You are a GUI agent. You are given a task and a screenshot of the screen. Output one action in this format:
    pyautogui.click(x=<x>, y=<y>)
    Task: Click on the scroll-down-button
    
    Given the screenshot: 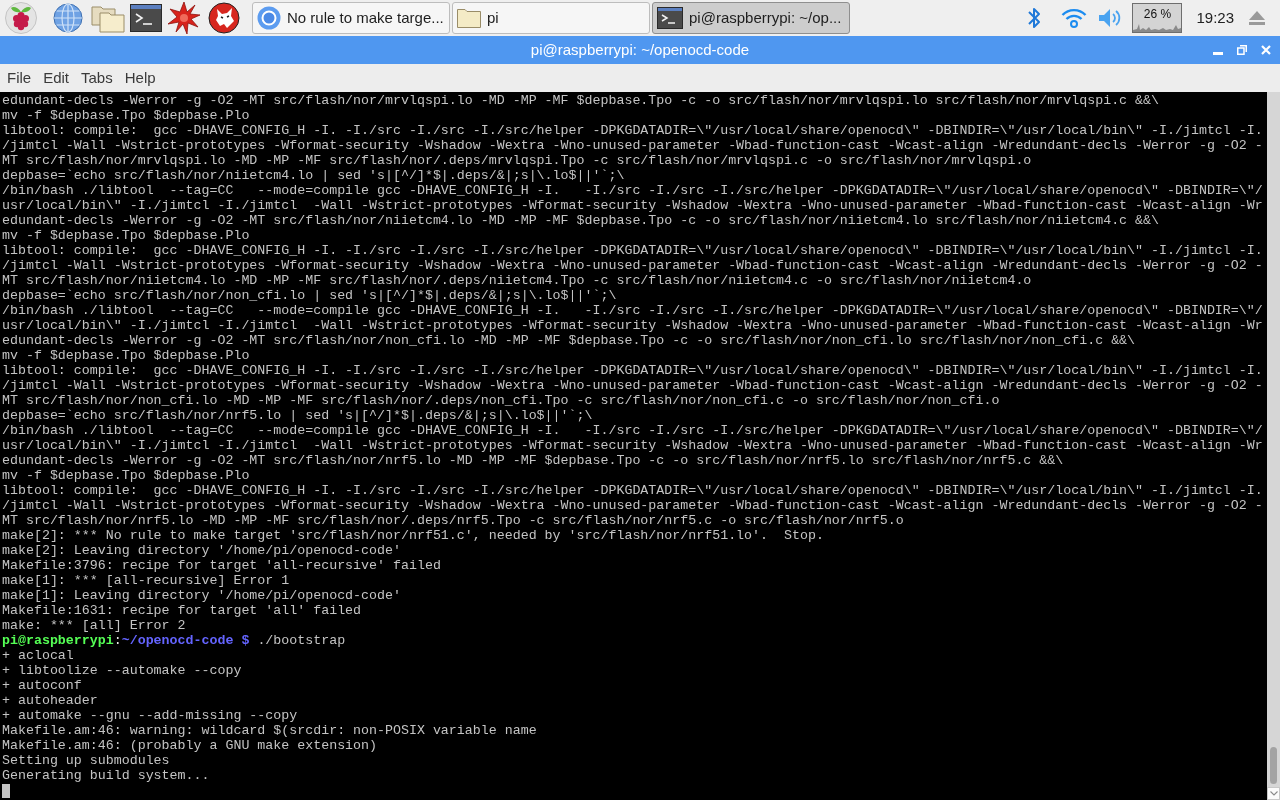 What is the action you would take?
    pyautogui.click(x=1273, y=793)
    